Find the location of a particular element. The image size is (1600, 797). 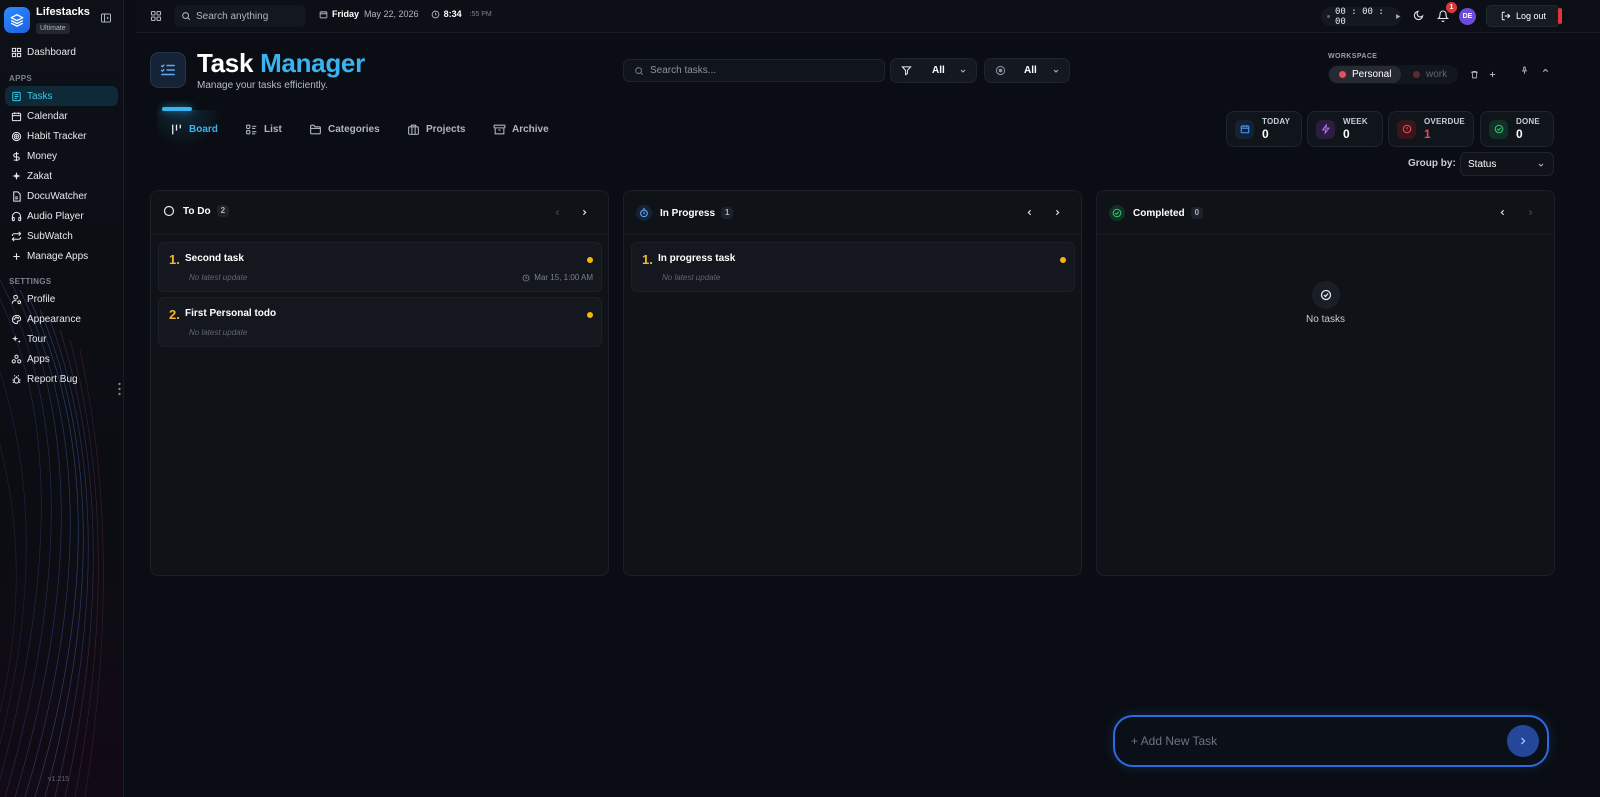

apps-section-label: APPS is located at coordinates (20, 78).